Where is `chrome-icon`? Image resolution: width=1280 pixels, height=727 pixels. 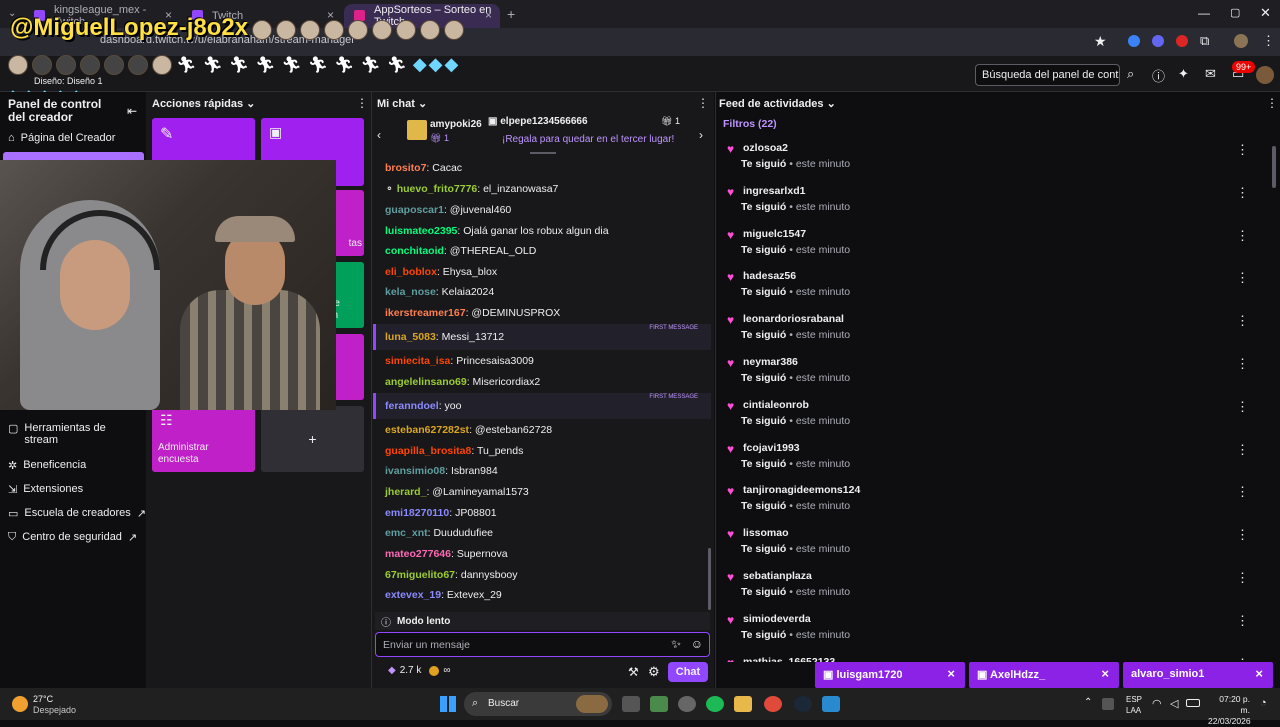 chrome-icon is located at coordinates (773, 704).